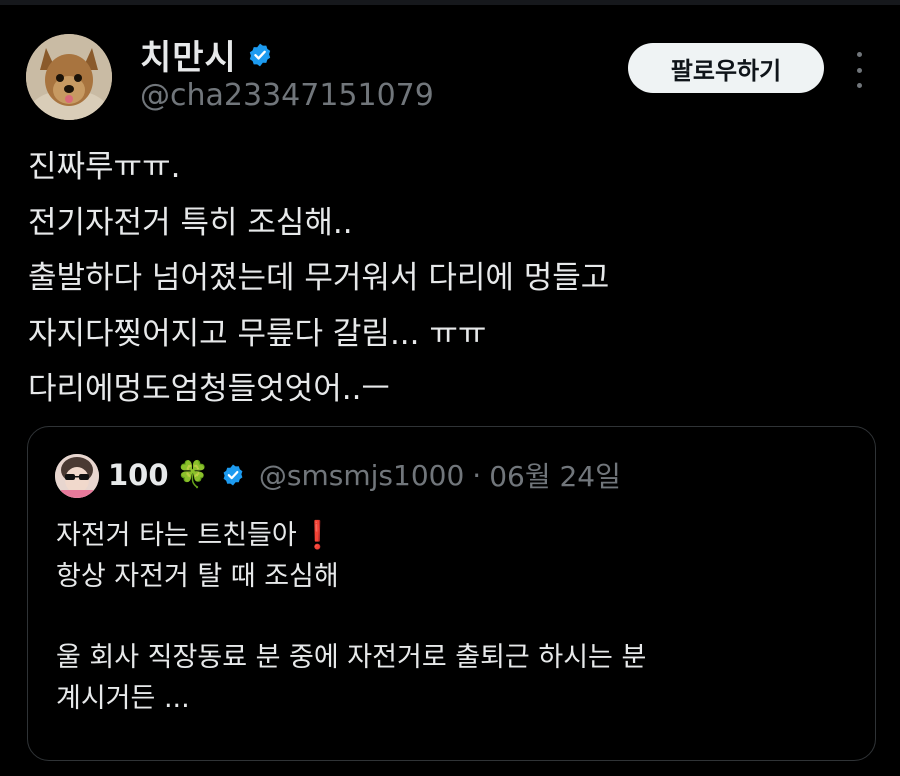  What do you see at coordinates (197, 576) in the screenshot?
I see `quoted-line: 항상 자전거 탈 때 조심해` at bounding box center [197, 576].